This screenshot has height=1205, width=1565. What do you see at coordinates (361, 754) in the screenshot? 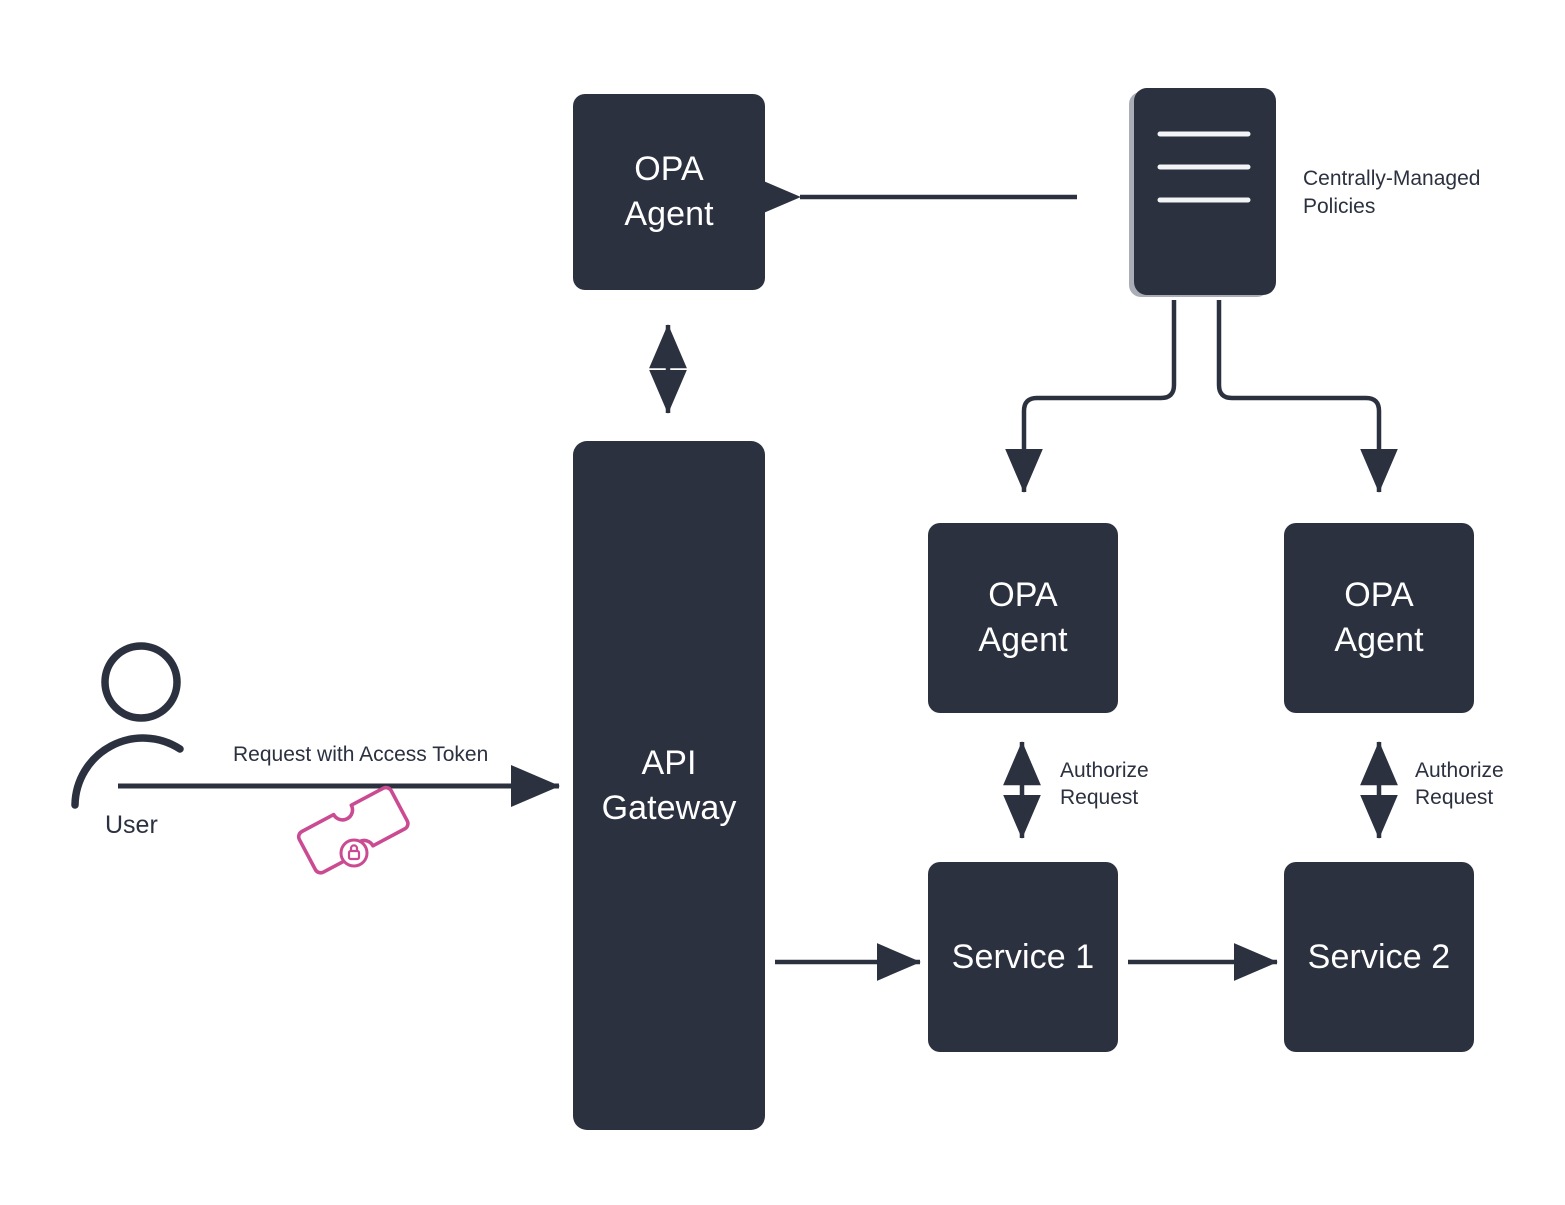
I see `label-request-with-access-token: Request with Access Token` at bounding box center [361, 754].